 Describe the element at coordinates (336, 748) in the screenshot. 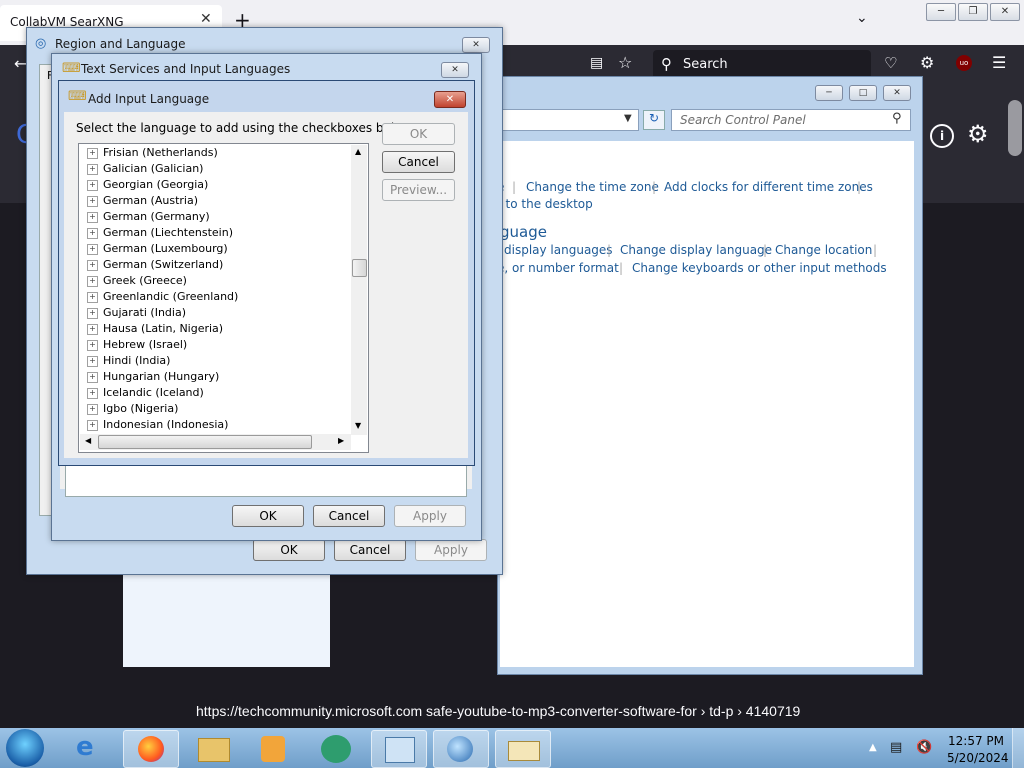

I see `taskbar-app-icon` at that location.